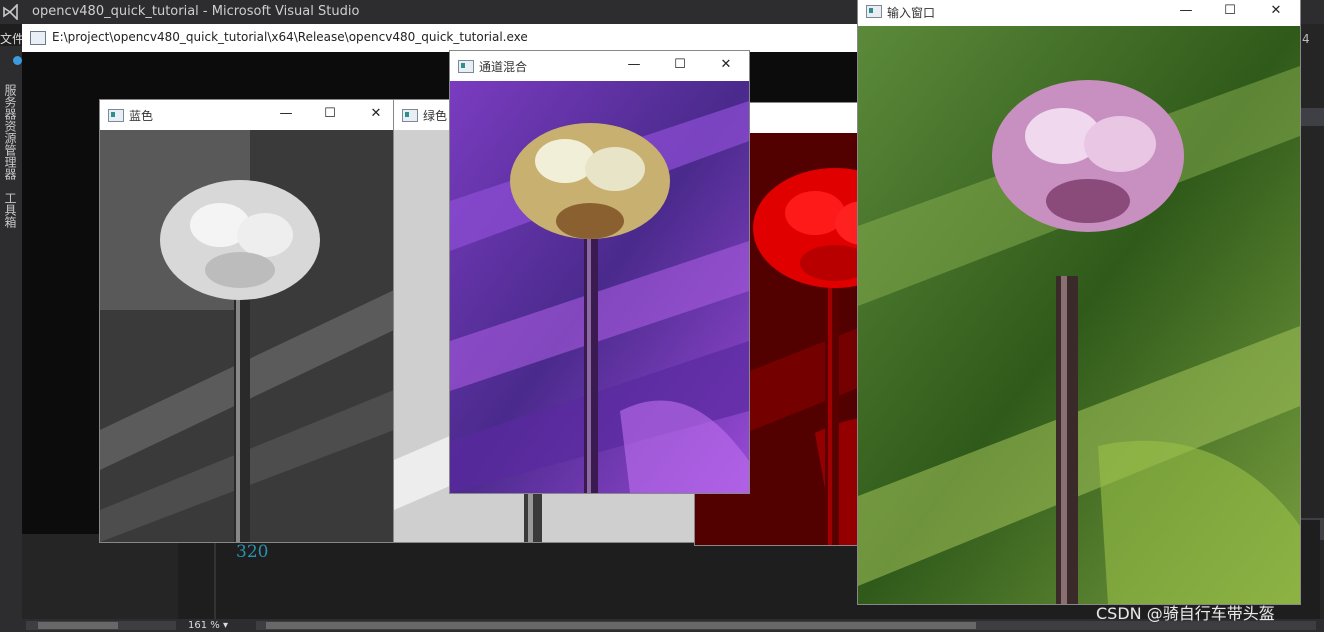 Image resolution: width=1324 pixels, height=632 pixels. I want to click on console-app-icon, so click(38, 38).